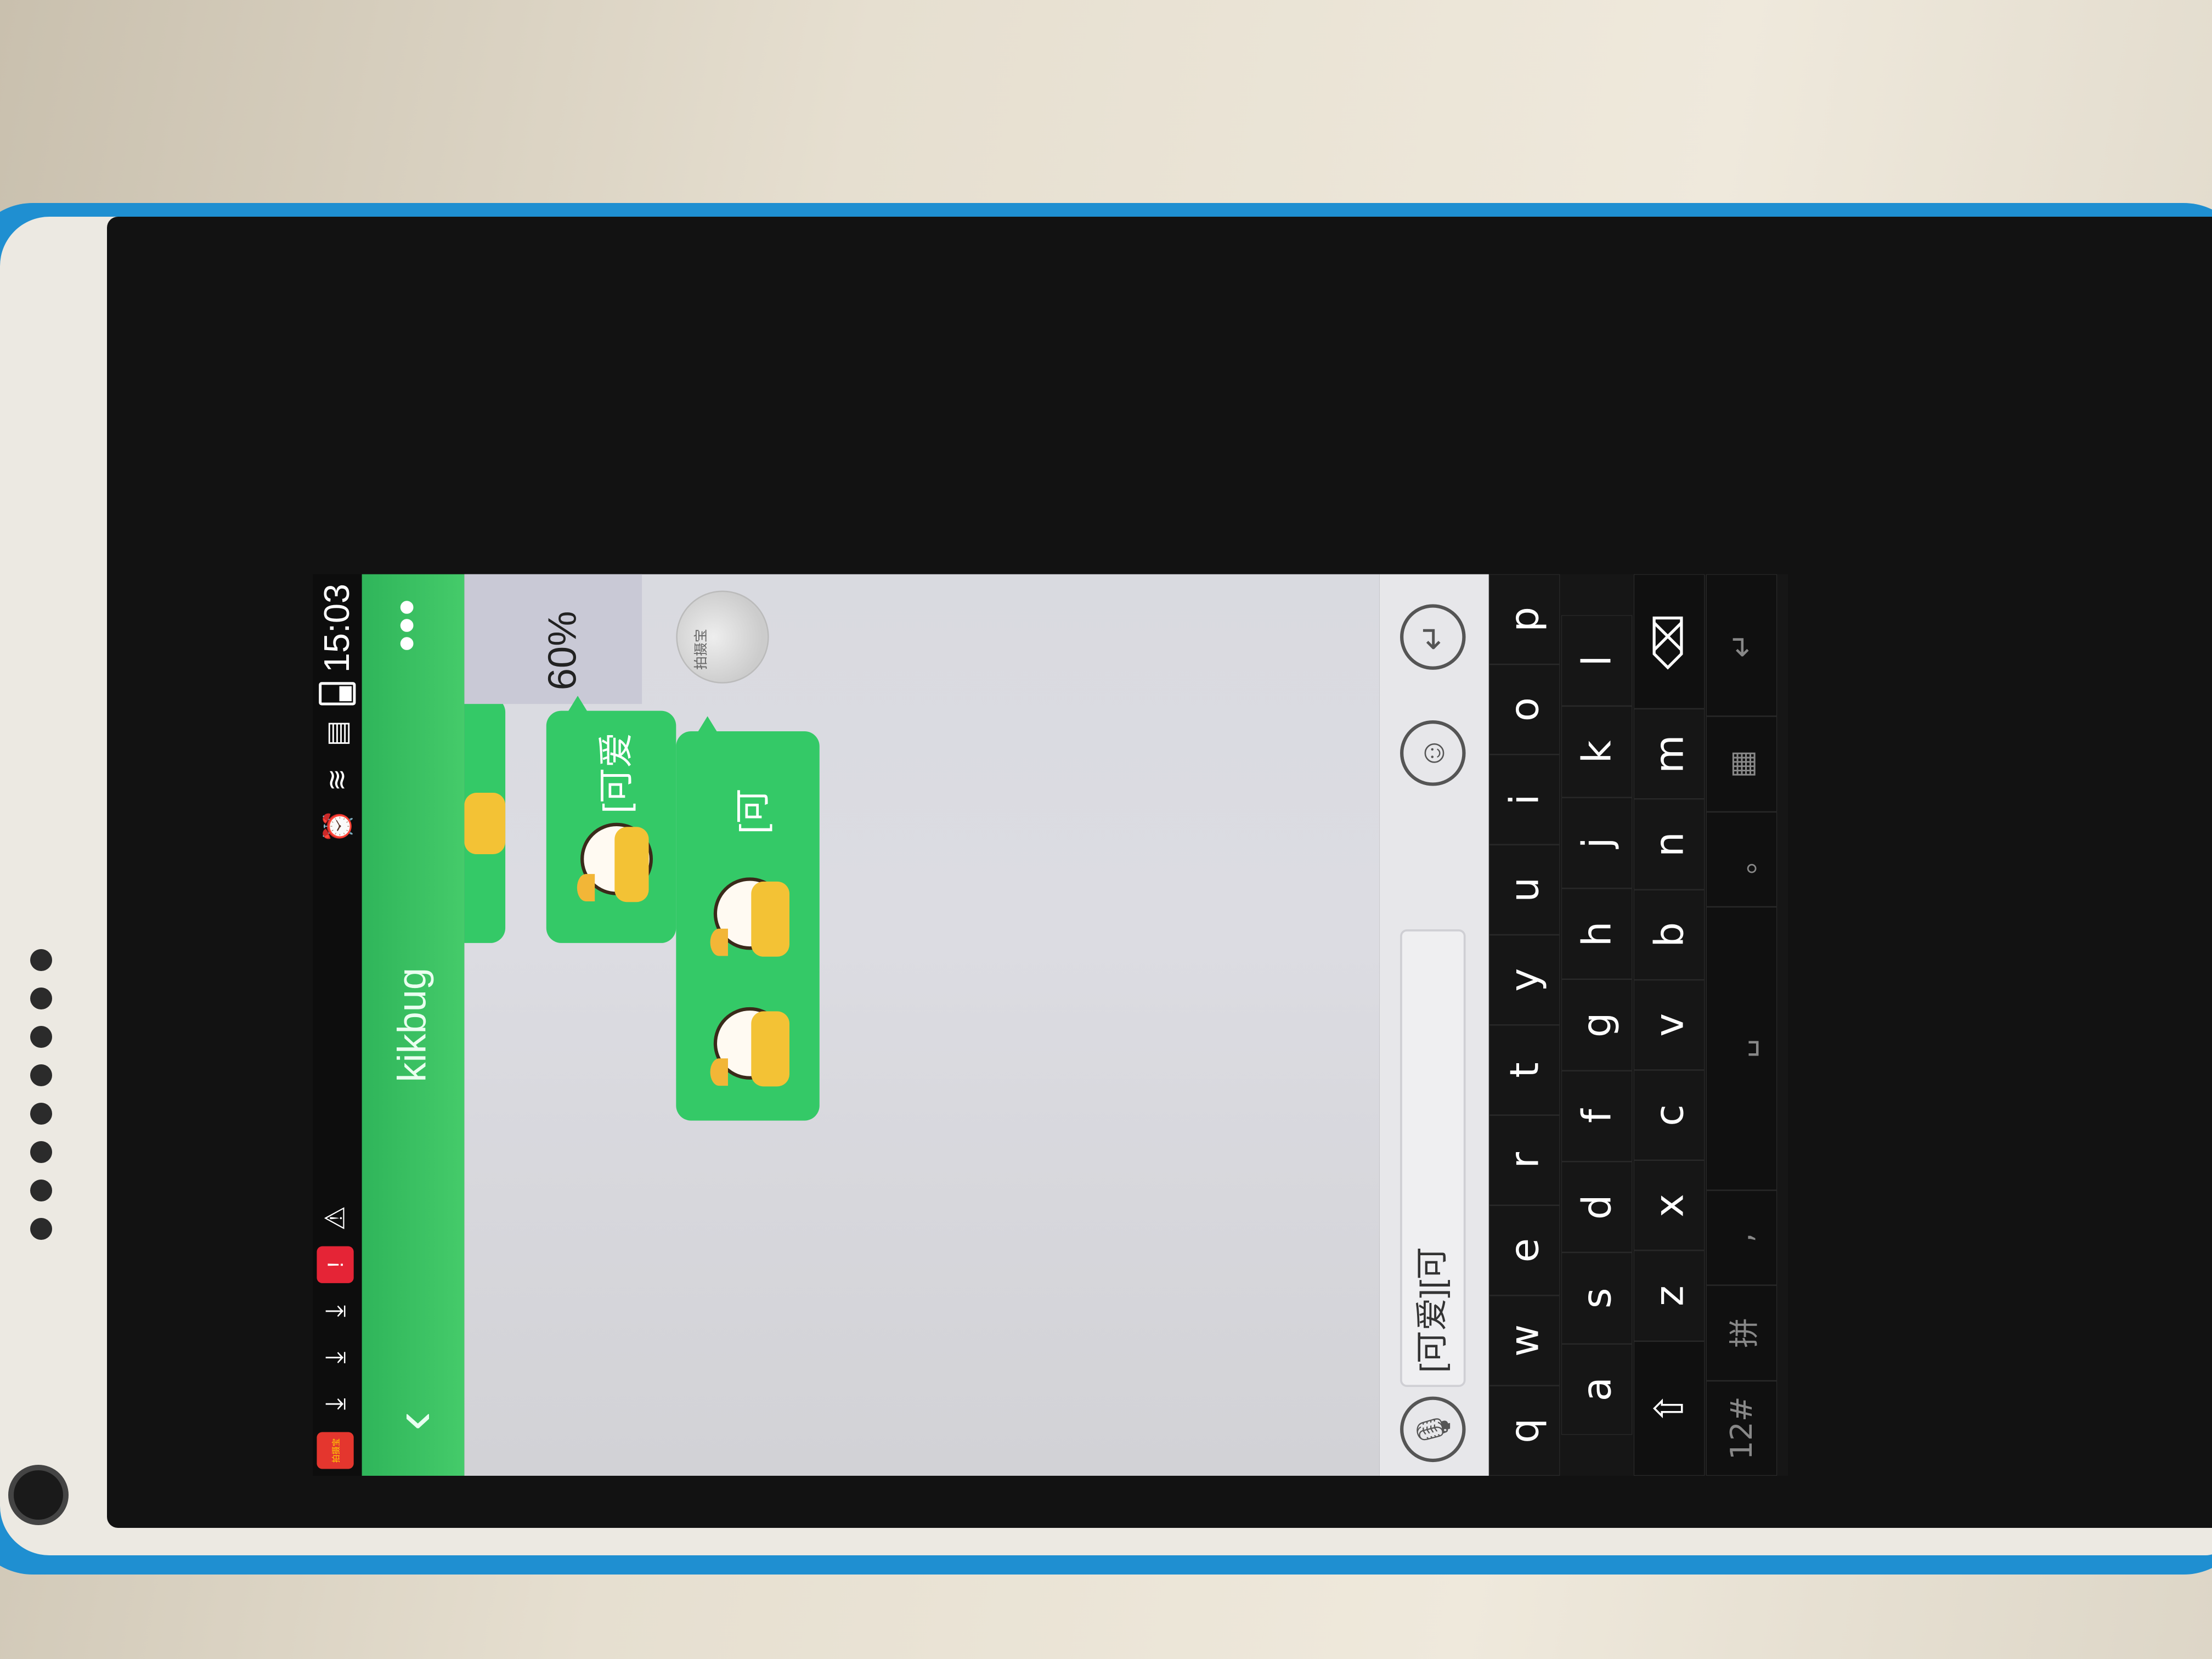 The width and height of the screenshot is (2212, 1659). Describe the element at coordinates (1742, 1333) in the screenshot. I see `pinyin-key: 拼` at that location.